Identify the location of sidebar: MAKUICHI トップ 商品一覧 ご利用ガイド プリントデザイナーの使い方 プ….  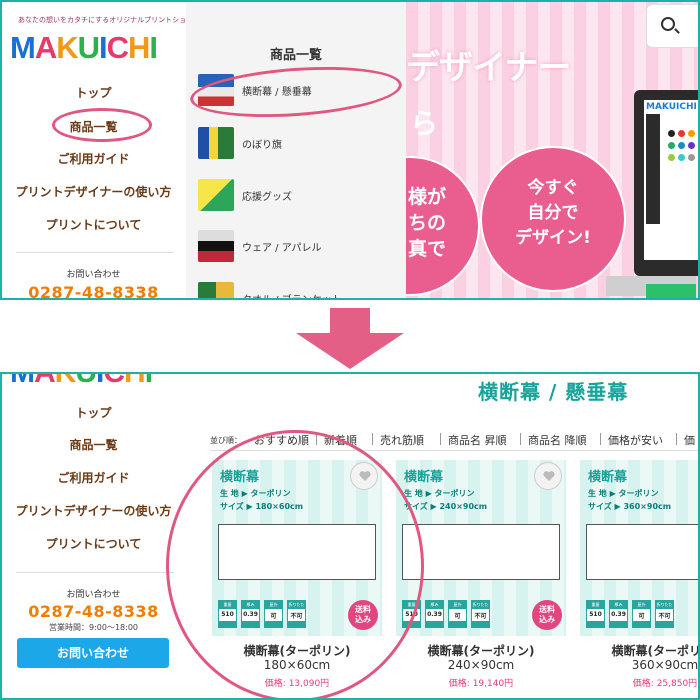
(93, 535).